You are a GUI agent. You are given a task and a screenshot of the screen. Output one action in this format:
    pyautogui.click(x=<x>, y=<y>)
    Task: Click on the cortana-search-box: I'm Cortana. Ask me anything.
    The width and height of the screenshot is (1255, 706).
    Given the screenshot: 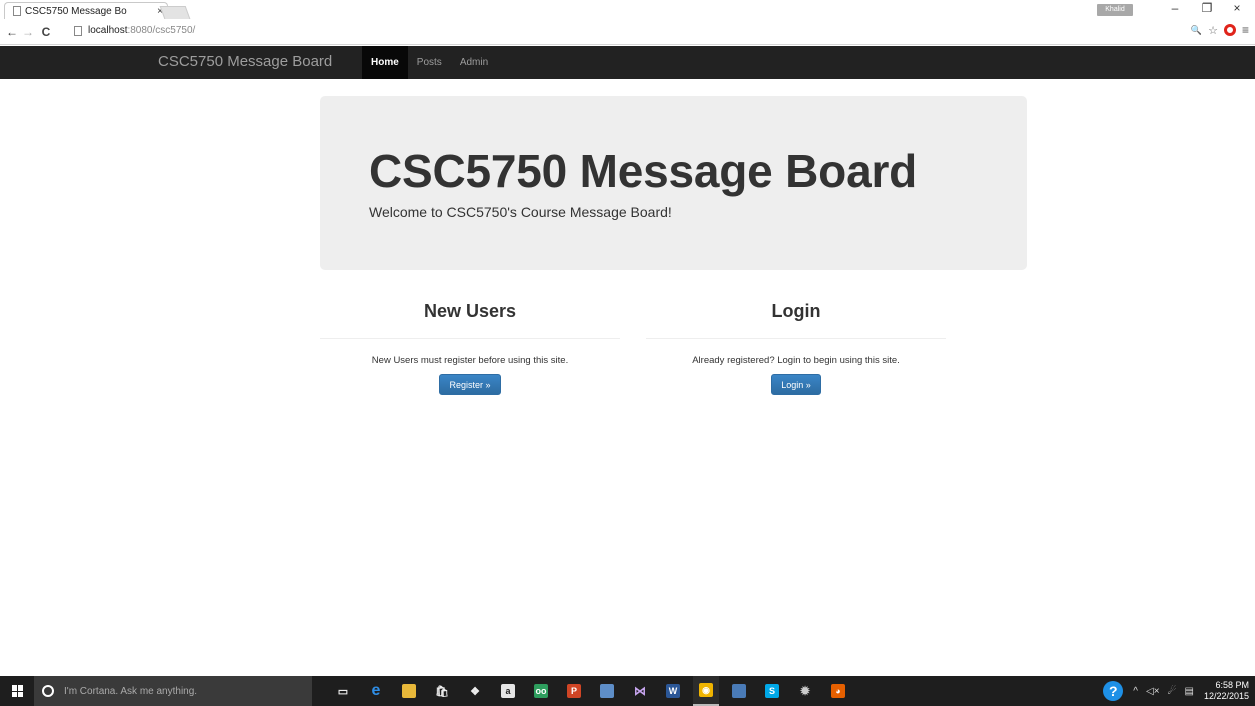 What is the action you would take?
    pyautogui.click(x=173, y=691)
    